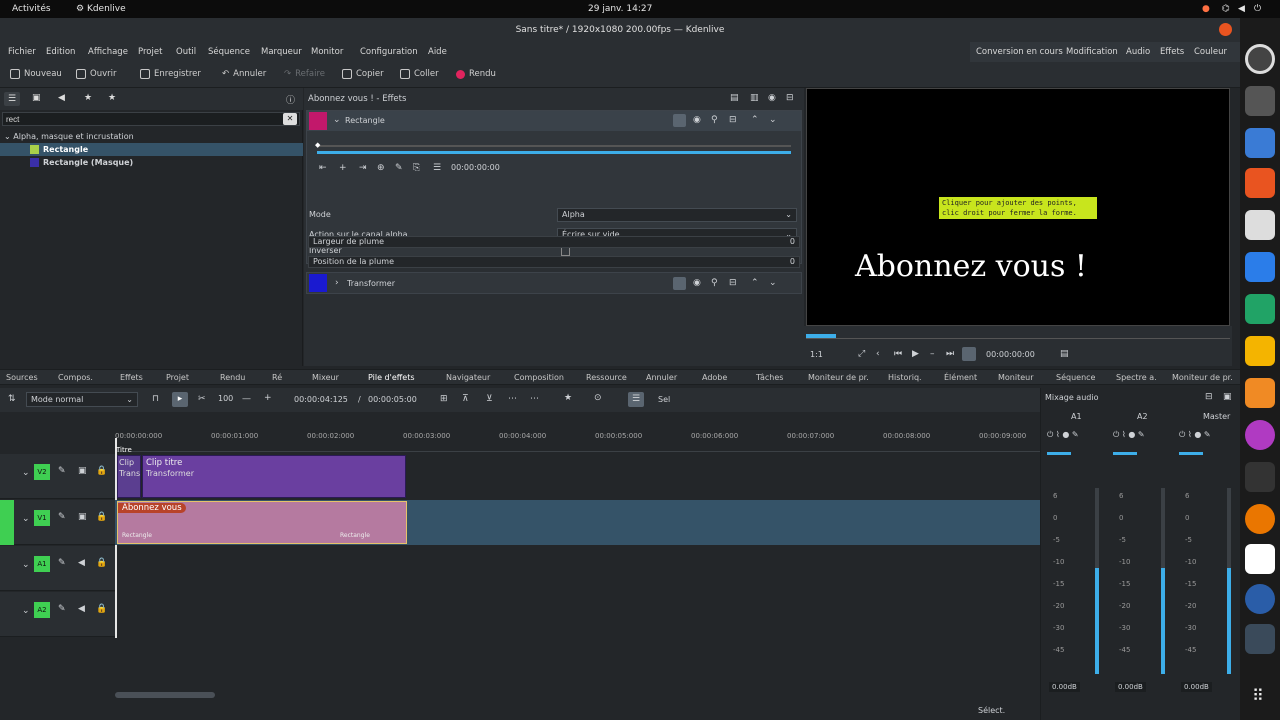 The height and width of the screenshot is (720, 1280). What do you see at coordinates (565, 251) in the screenshot?
I see `invert-checkbox` at bounding box center [565, 251].